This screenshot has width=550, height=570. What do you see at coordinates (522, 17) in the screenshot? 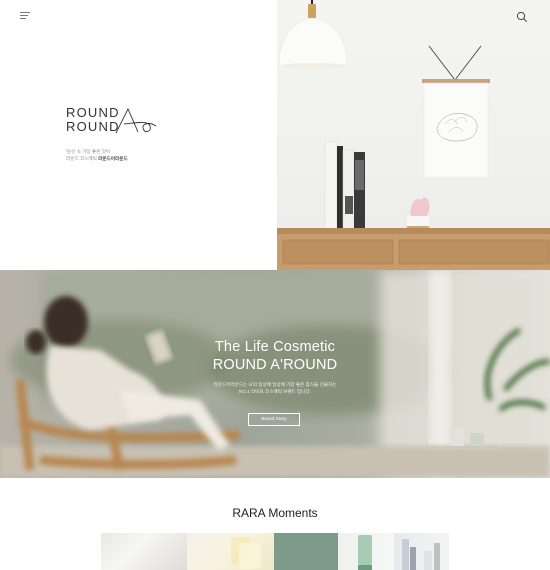
I see `search-icon` at bounding box center [522, 17].